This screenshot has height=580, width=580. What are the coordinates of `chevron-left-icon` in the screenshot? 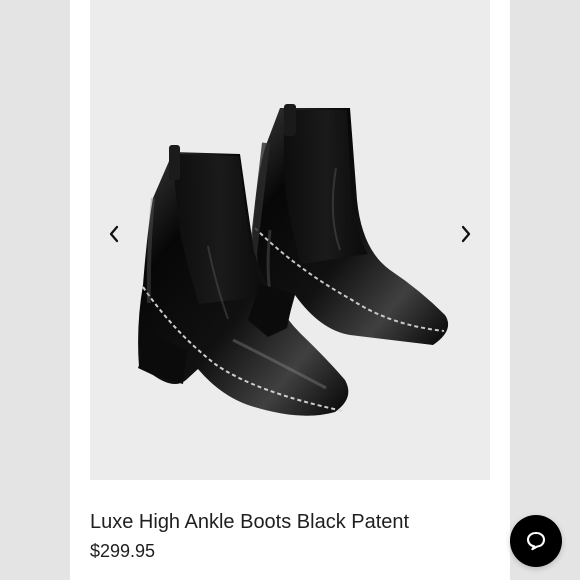 It's located at (114, 234).